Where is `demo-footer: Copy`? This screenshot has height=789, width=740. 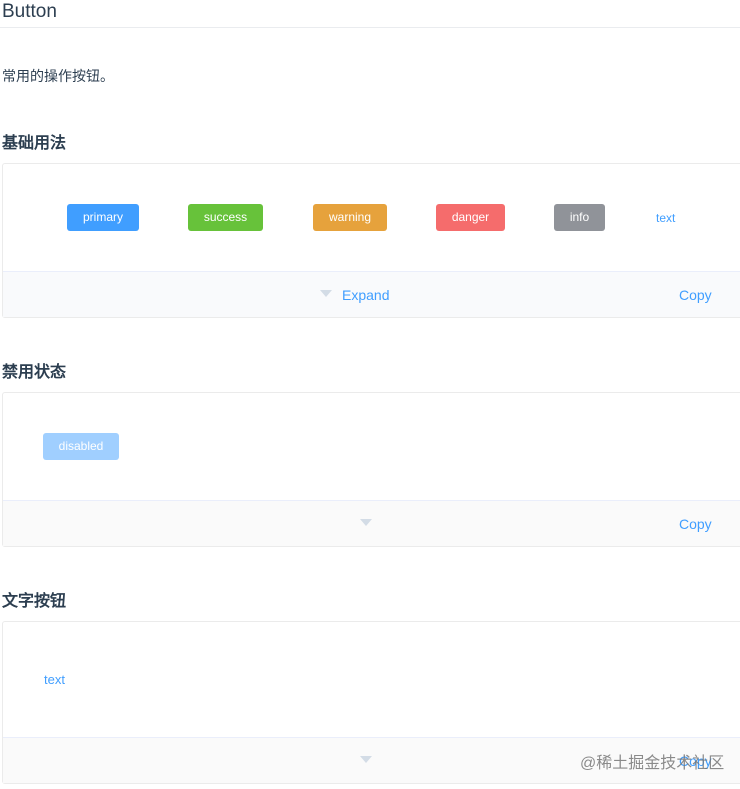 demo-footer: Copy is located at coordinates (371, 523).